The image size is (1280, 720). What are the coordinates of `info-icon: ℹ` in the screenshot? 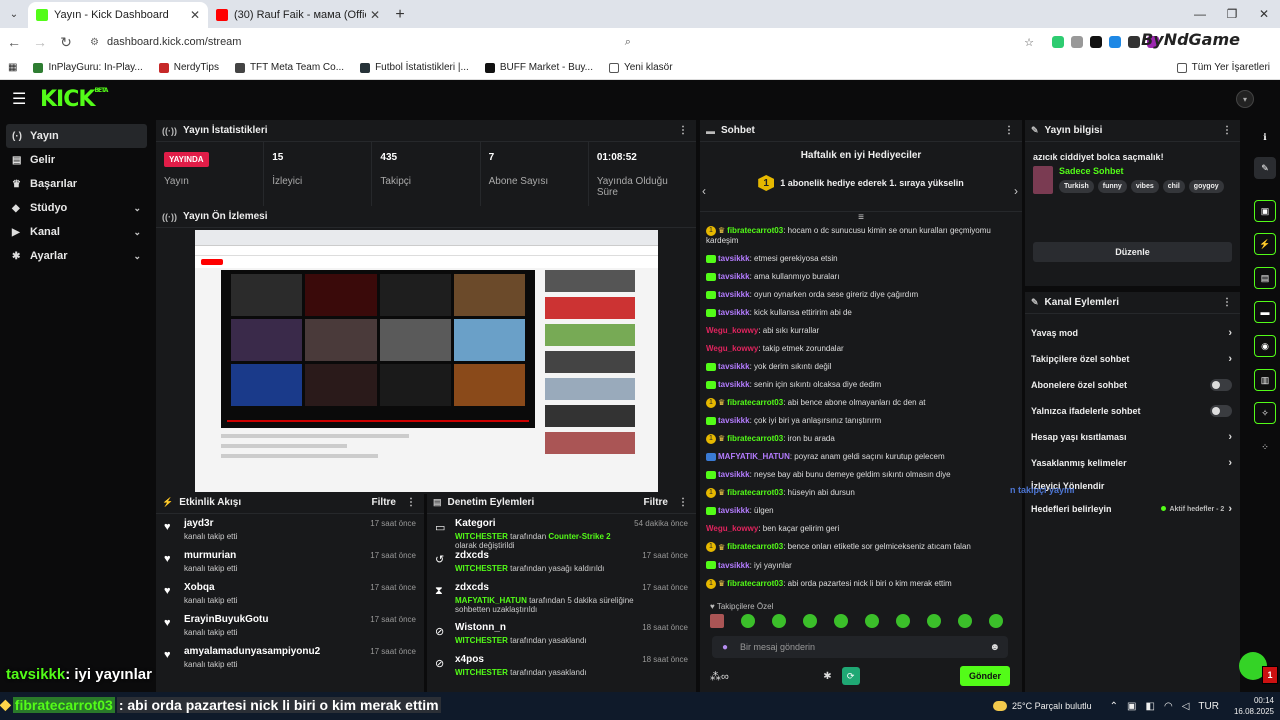 It's located at (1265, 137).